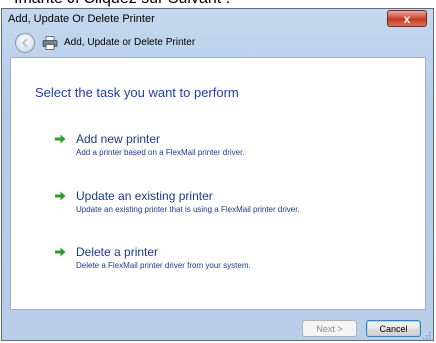 The height and width of the screenshot is (343, 436). What do you see at coordinates (122, 4) in the screenshot?
I see `background-window-text: Imante Ji Cliquez sur Suivant .` at bounding box center [122, 4].